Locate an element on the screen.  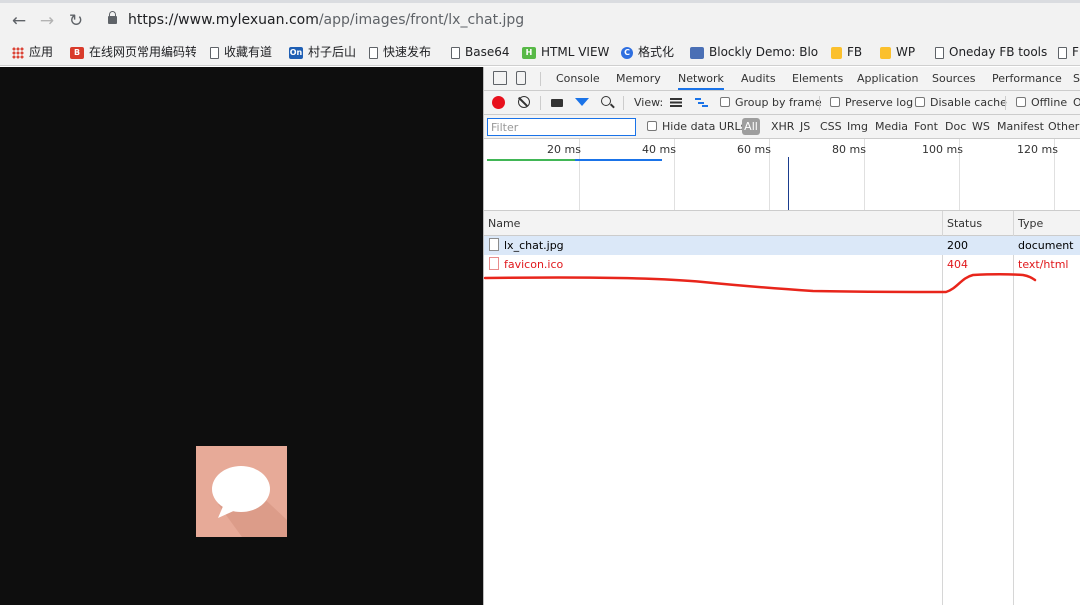
tab-overflow: S is located at coordinates (1076, 78).